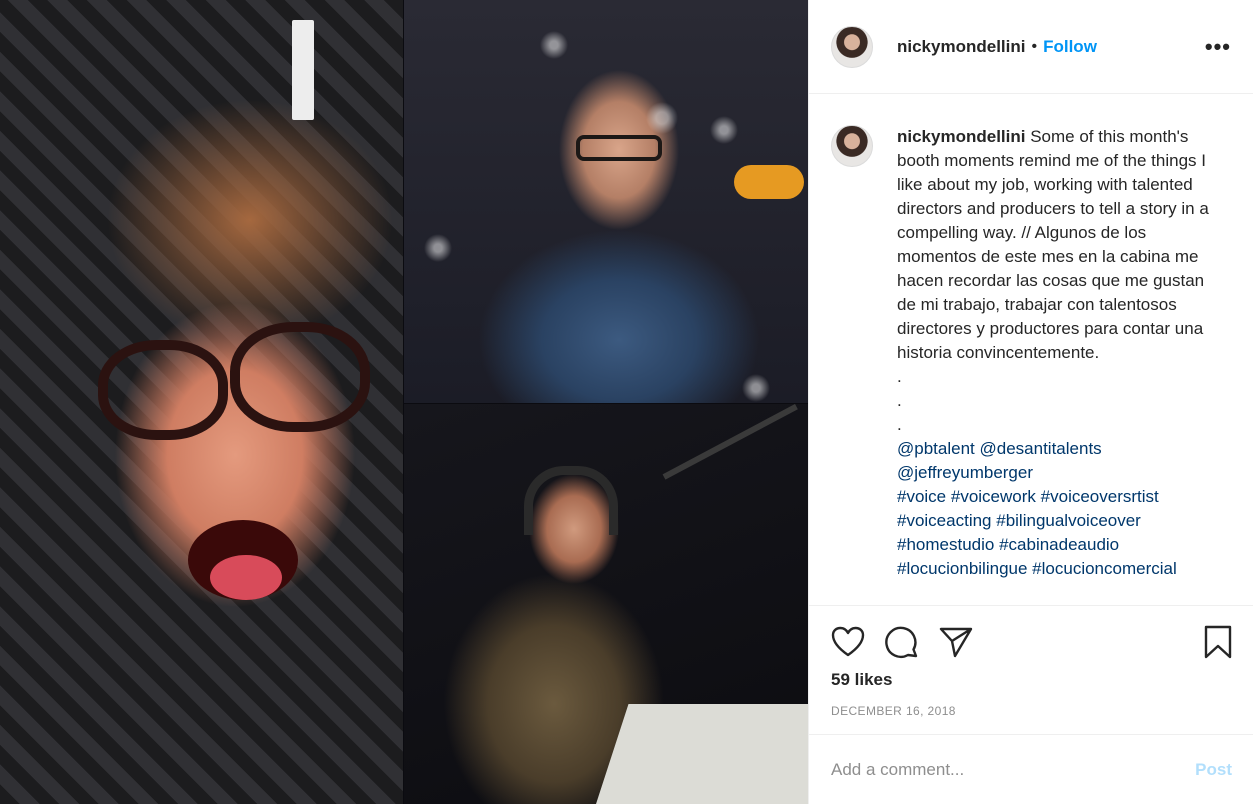  What do you see at coordinates (246, 577) in the screenshot?
I see `tongue` at bounding box center [246, 577].